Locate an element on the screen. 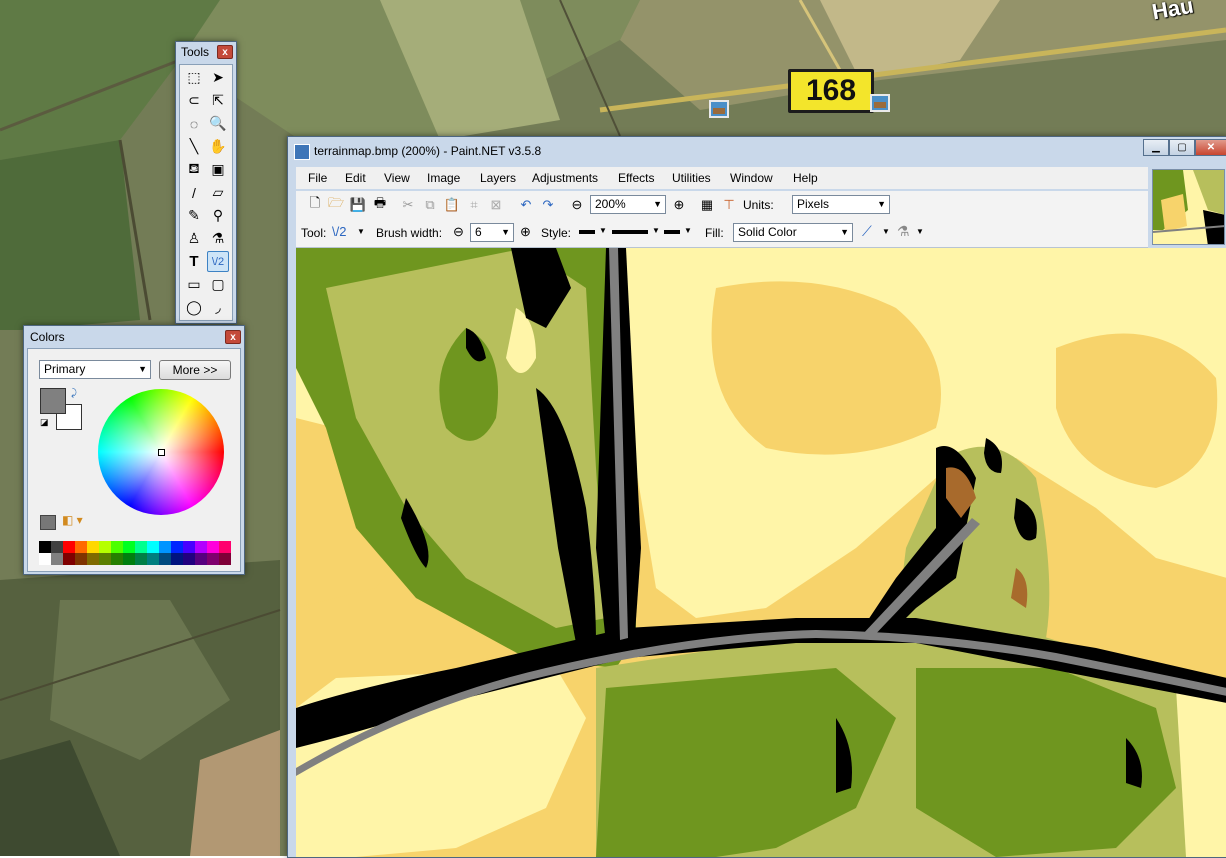 The image size is (1226, 858). swap-colors-icon: ⤸ is located at coordinates (74, 393).